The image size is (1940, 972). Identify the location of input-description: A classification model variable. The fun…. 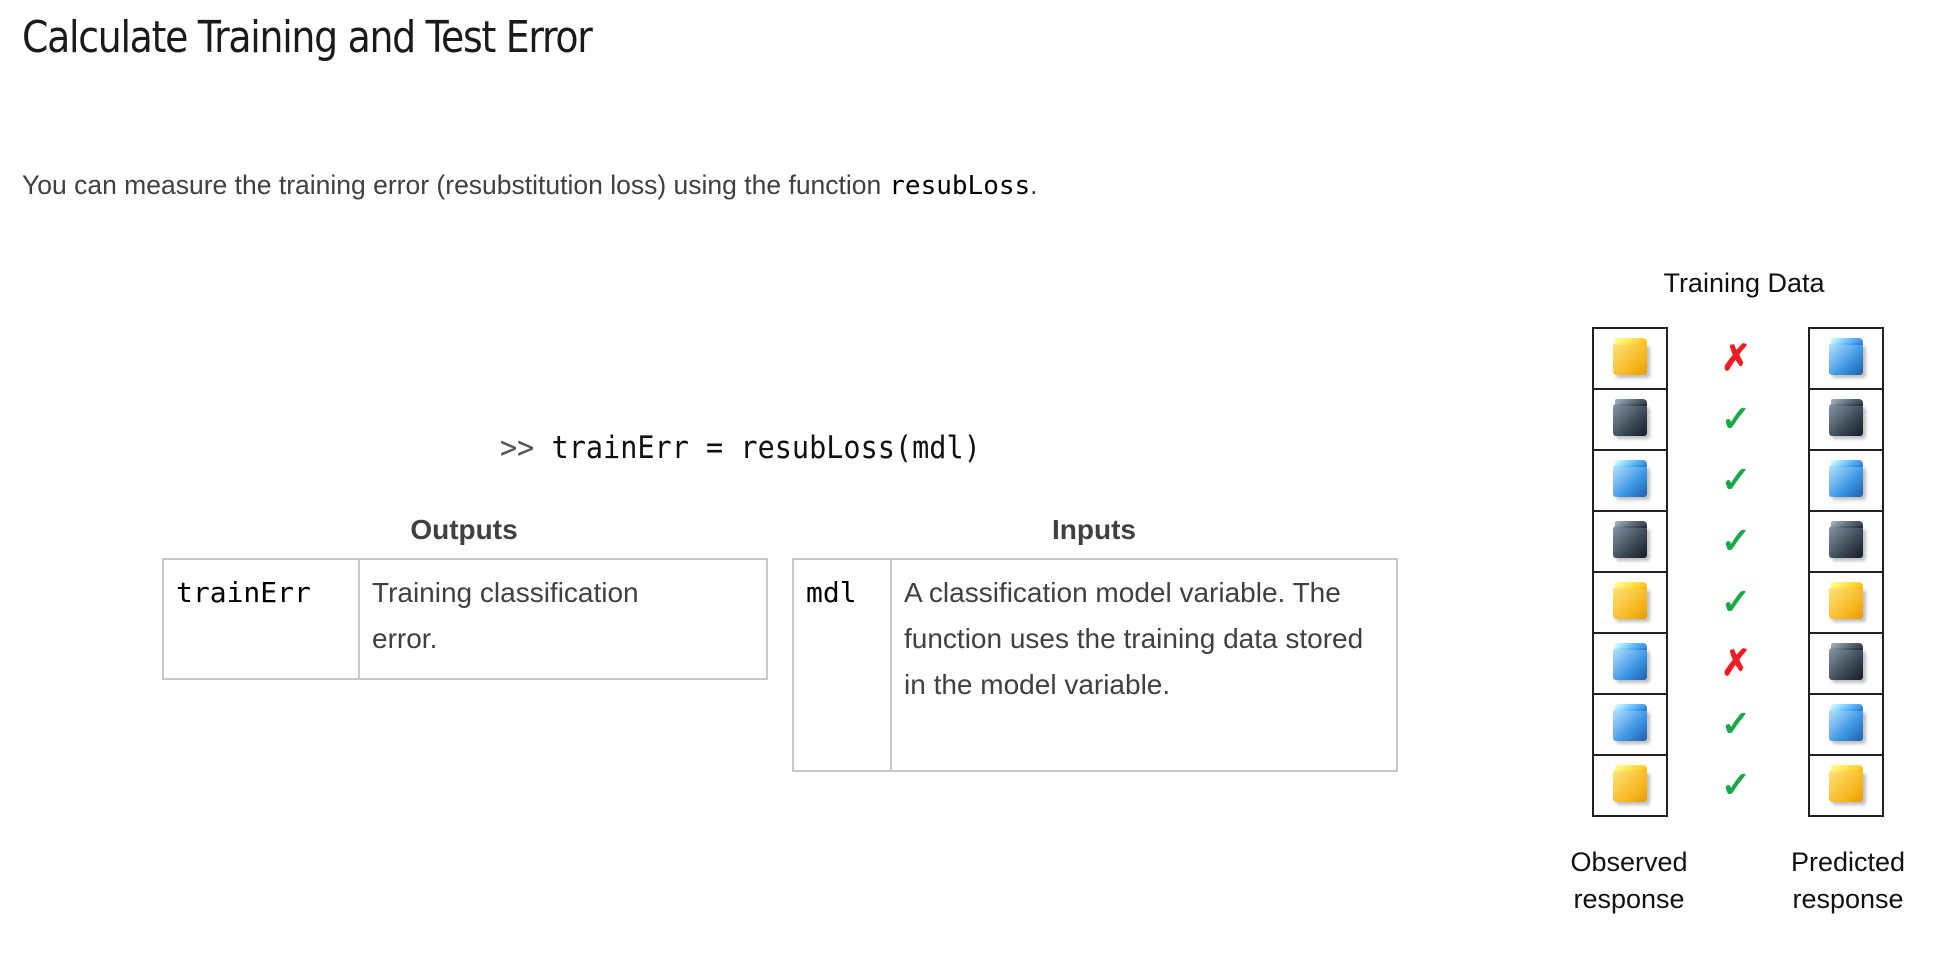
(1144, 665).